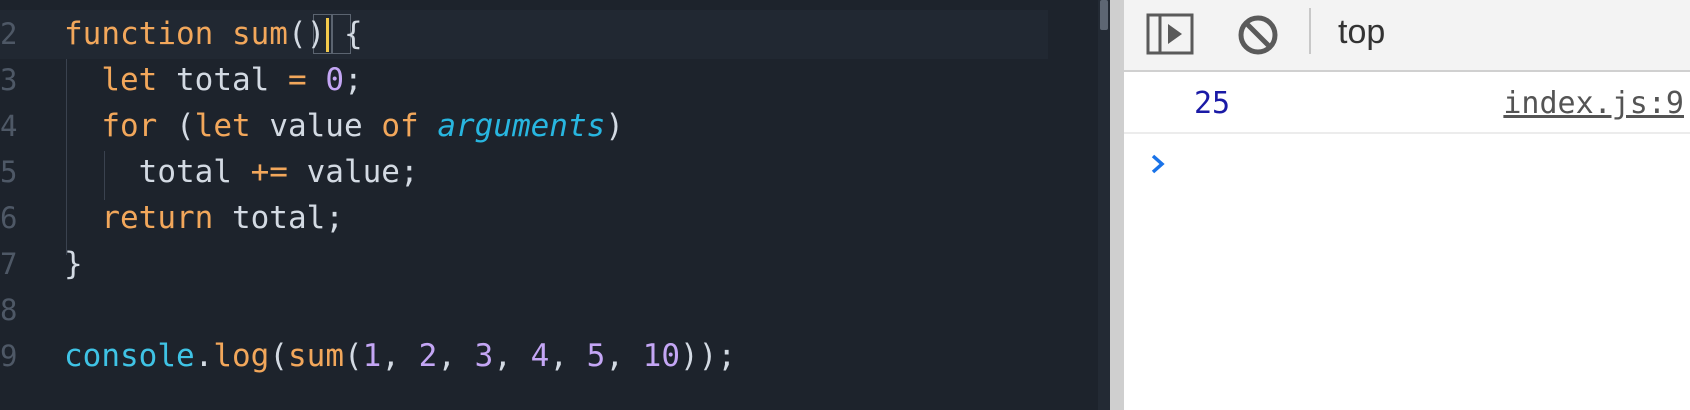 The width and height of the screenshot is (1690, 410). Describe the element at coordinates (353, 172) in the screenshot. I see `code-token: value;` at that location.